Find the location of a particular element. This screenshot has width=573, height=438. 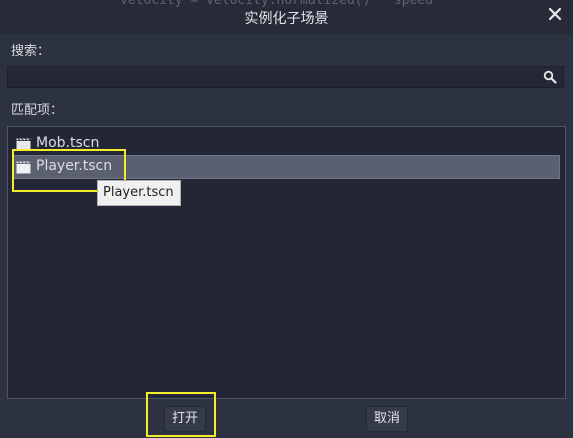

cancel-button: 取消 is located at coordinates (387, 419).